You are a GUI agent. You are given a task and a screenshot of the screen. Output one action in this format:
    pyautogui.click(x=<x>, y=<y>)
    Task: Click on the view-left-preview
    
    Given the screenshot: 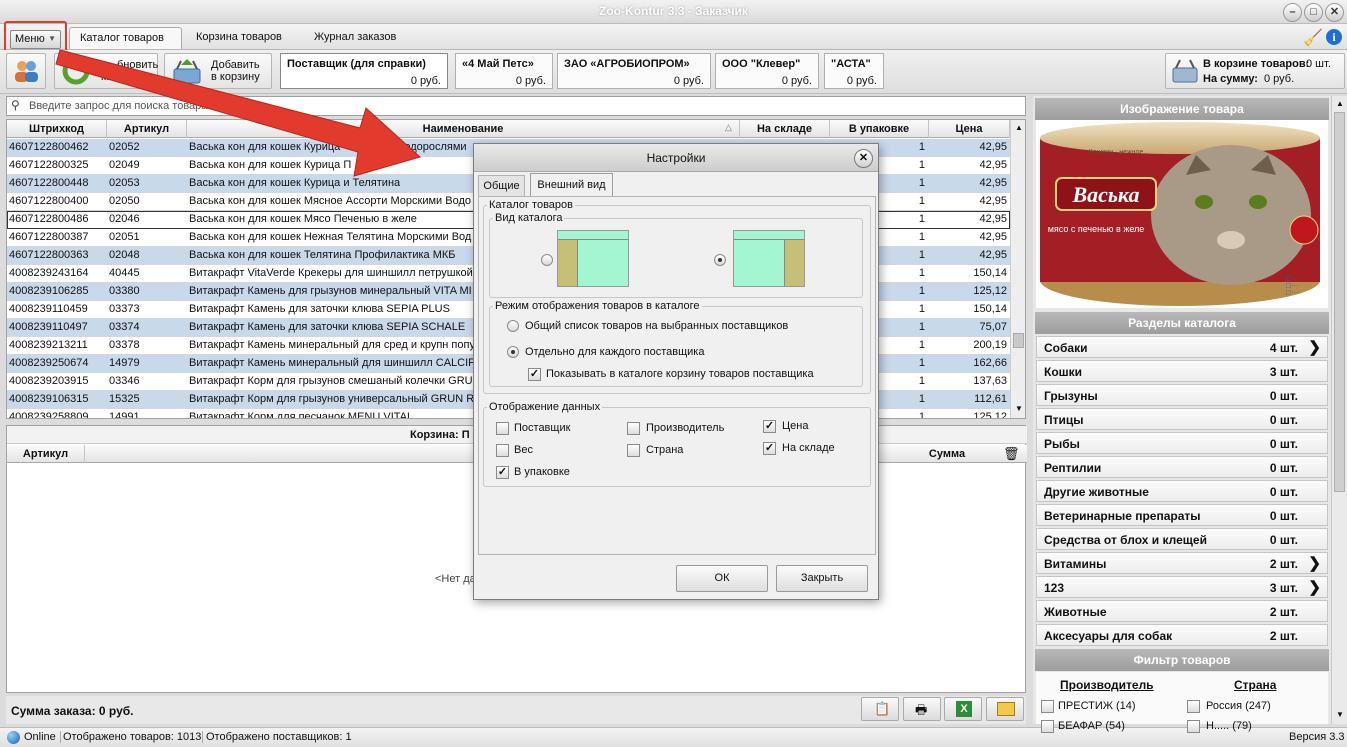 What is the action you would take?
    pyautogui.click(x=593, y=258)
    